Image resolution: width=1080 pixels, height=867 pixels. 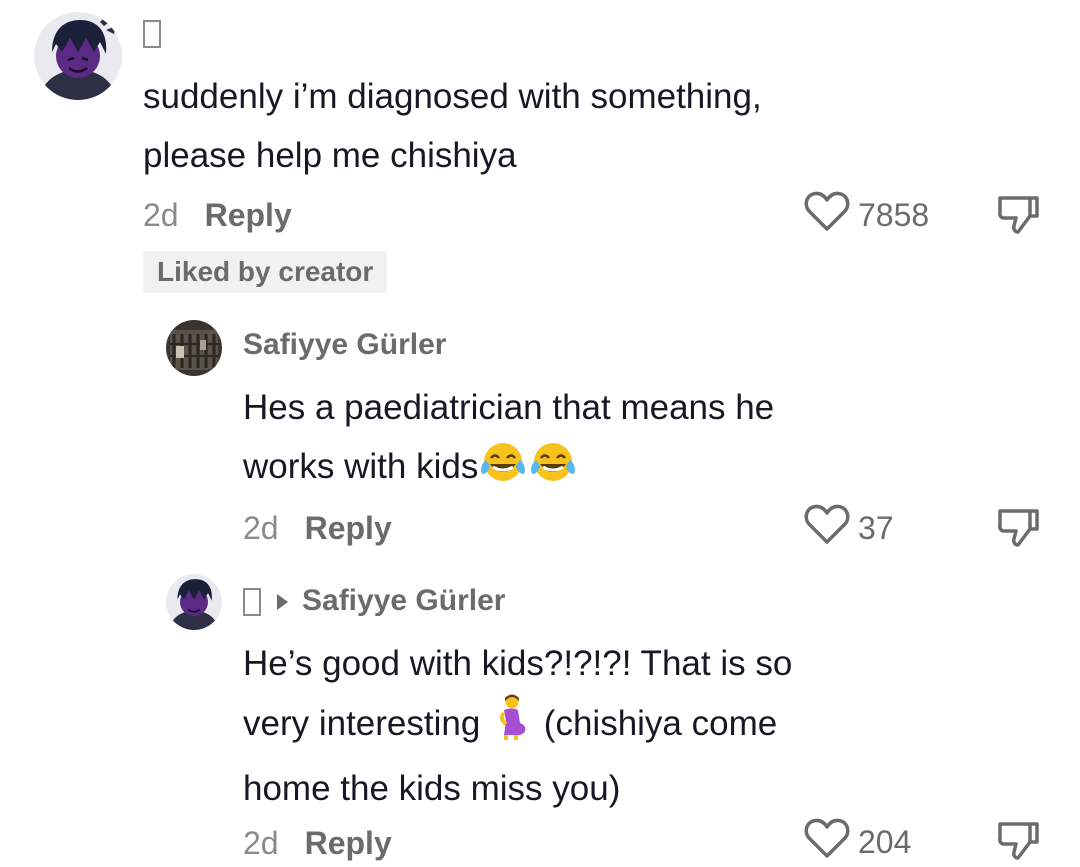 What do you see at coordinates (432, 788) in the screenshot?
I see `comment-line: home the kids miss you)` at bounding box center [432, 788].